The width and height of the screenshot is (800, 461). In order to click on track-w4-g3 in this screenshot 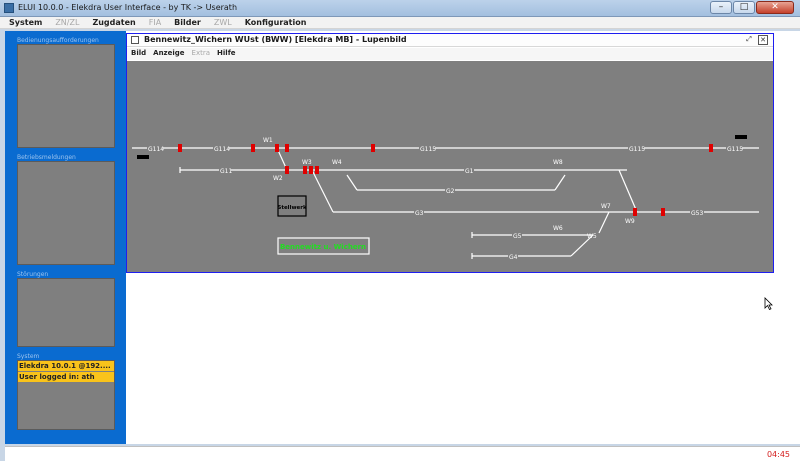, I will do `click(322, 191)`.